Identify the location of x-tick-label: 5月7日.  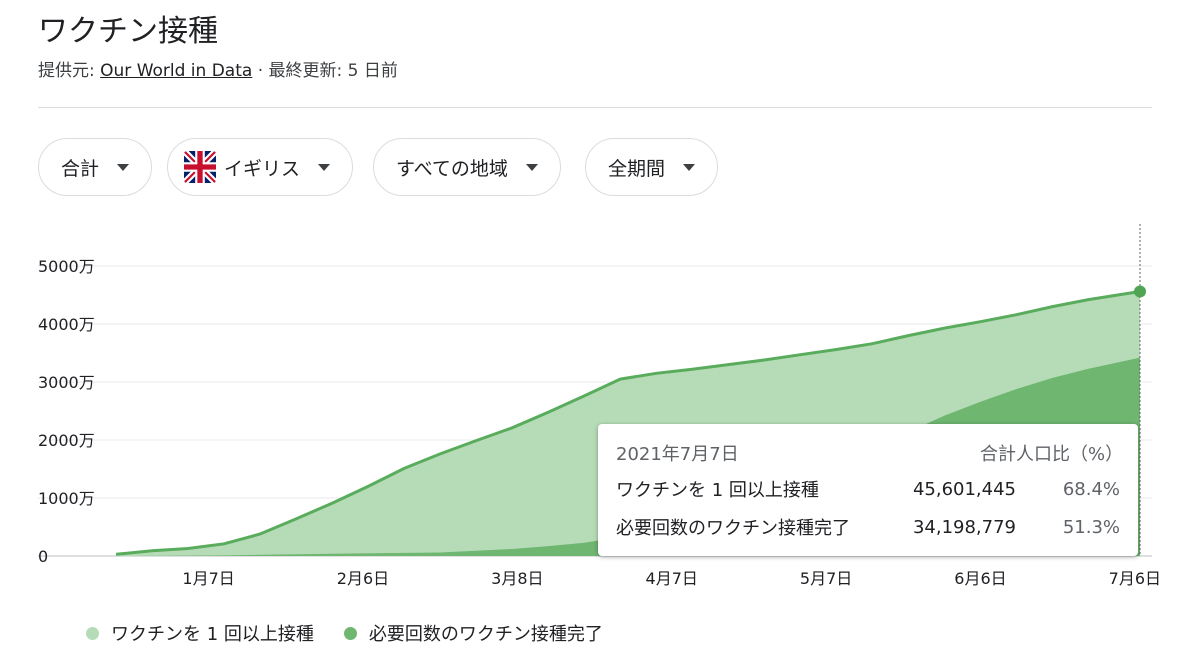
(826, 578).